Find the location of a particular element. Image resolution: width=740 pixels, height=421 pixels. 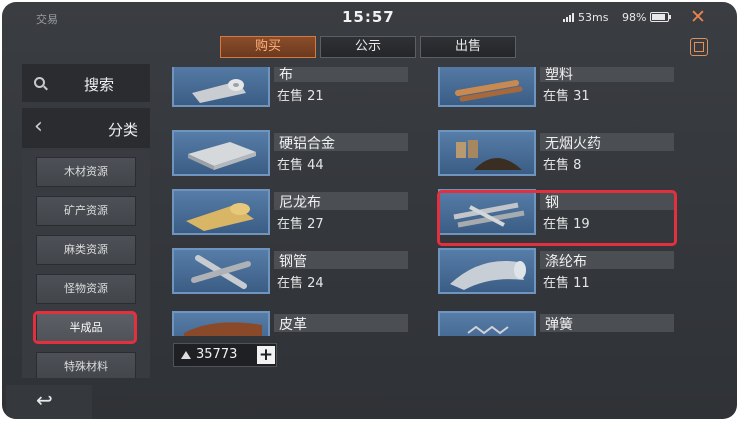

currency-display: 35773 + is located at coordinates (225, 355).